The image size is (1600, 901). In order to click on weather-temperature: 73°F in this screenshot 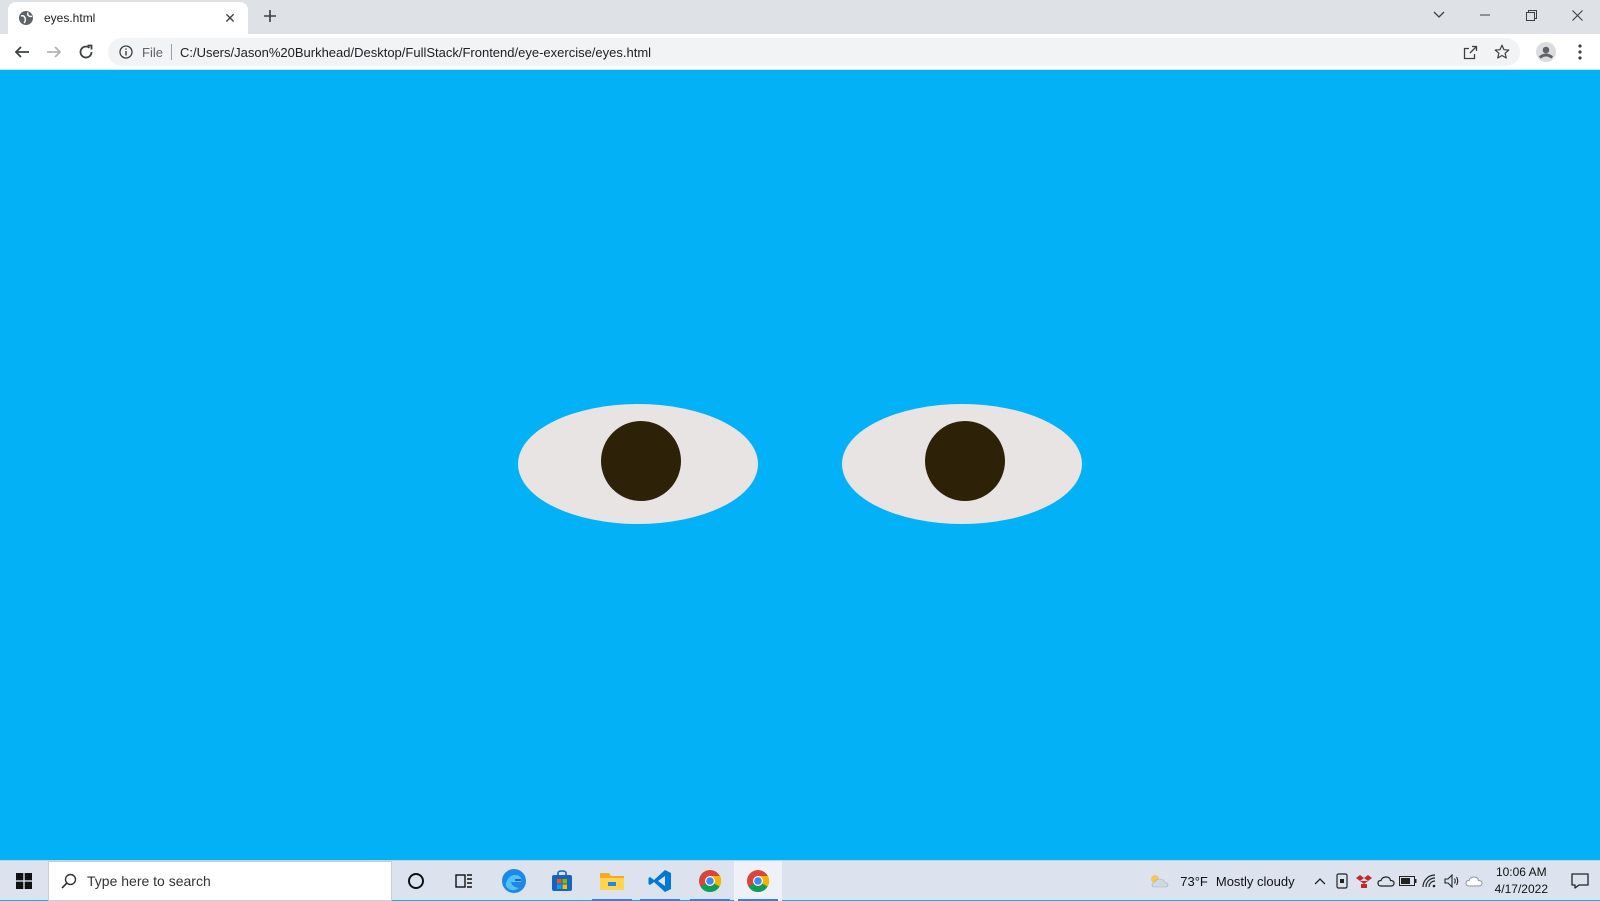, I will do `click(1194, 881)`.